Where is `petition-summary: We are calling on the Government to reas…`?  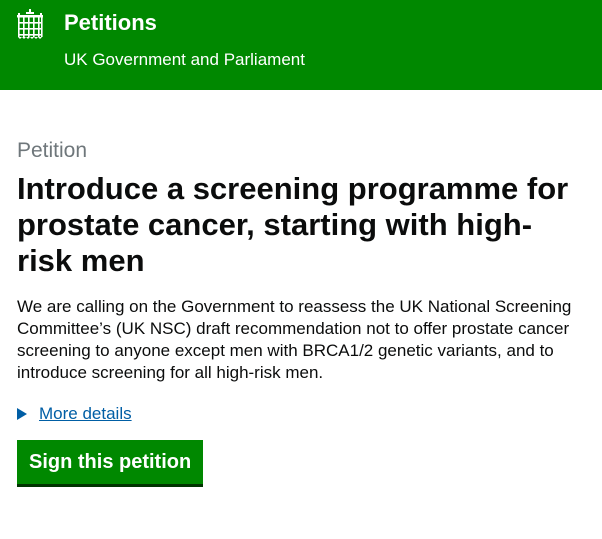
petition-summary: We are calling on the Government to reas… is located at coordinates (294, 339).